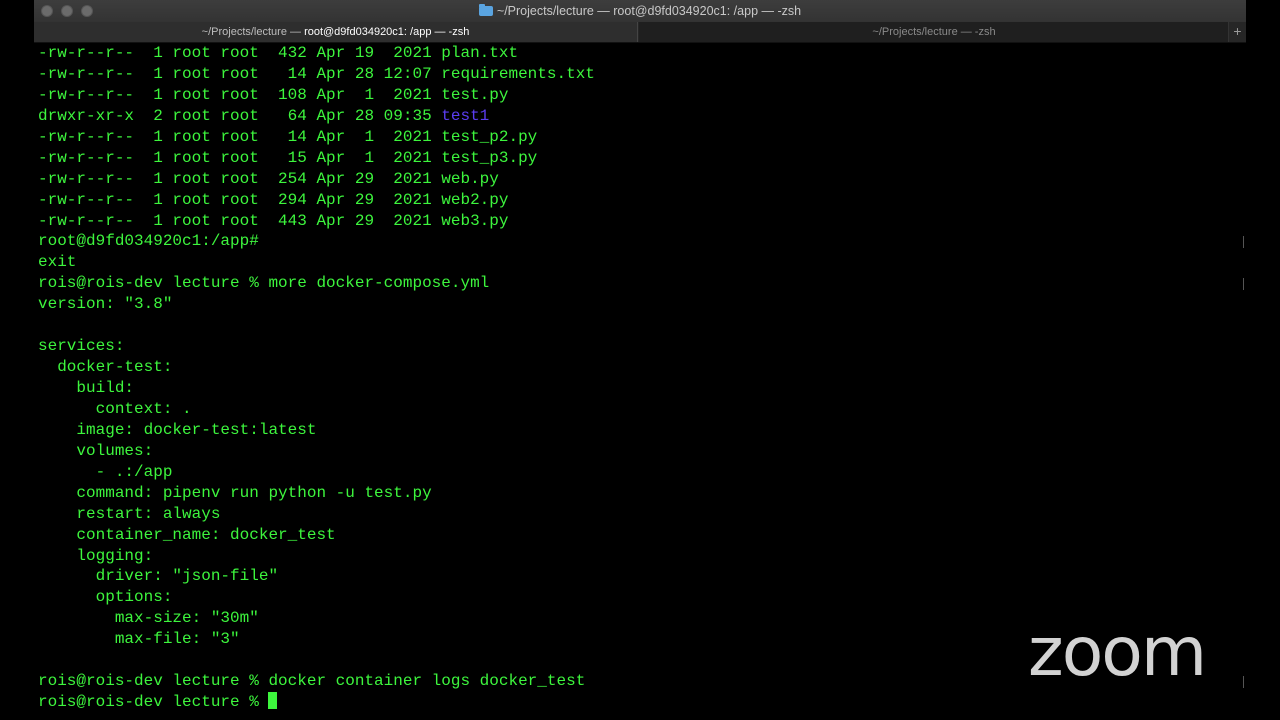  I want to click on terminal-line: container_name: docker_test, so click(187, 534).